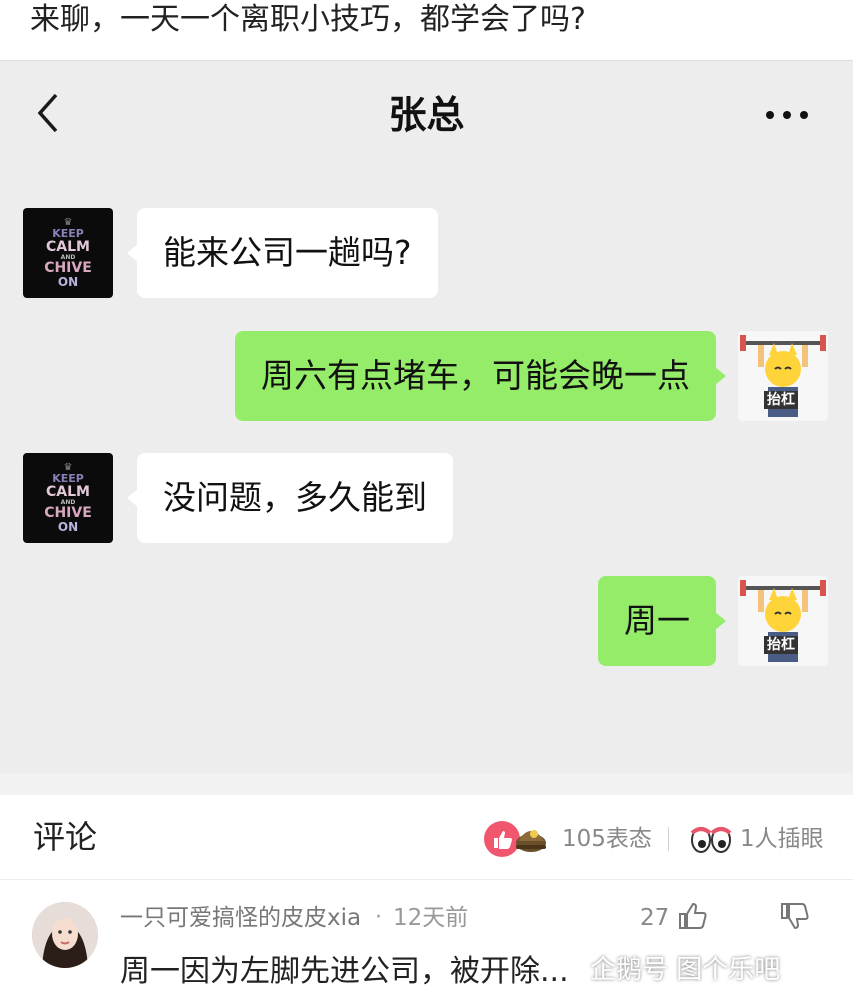  I want to click on divider, so click(668, 839).